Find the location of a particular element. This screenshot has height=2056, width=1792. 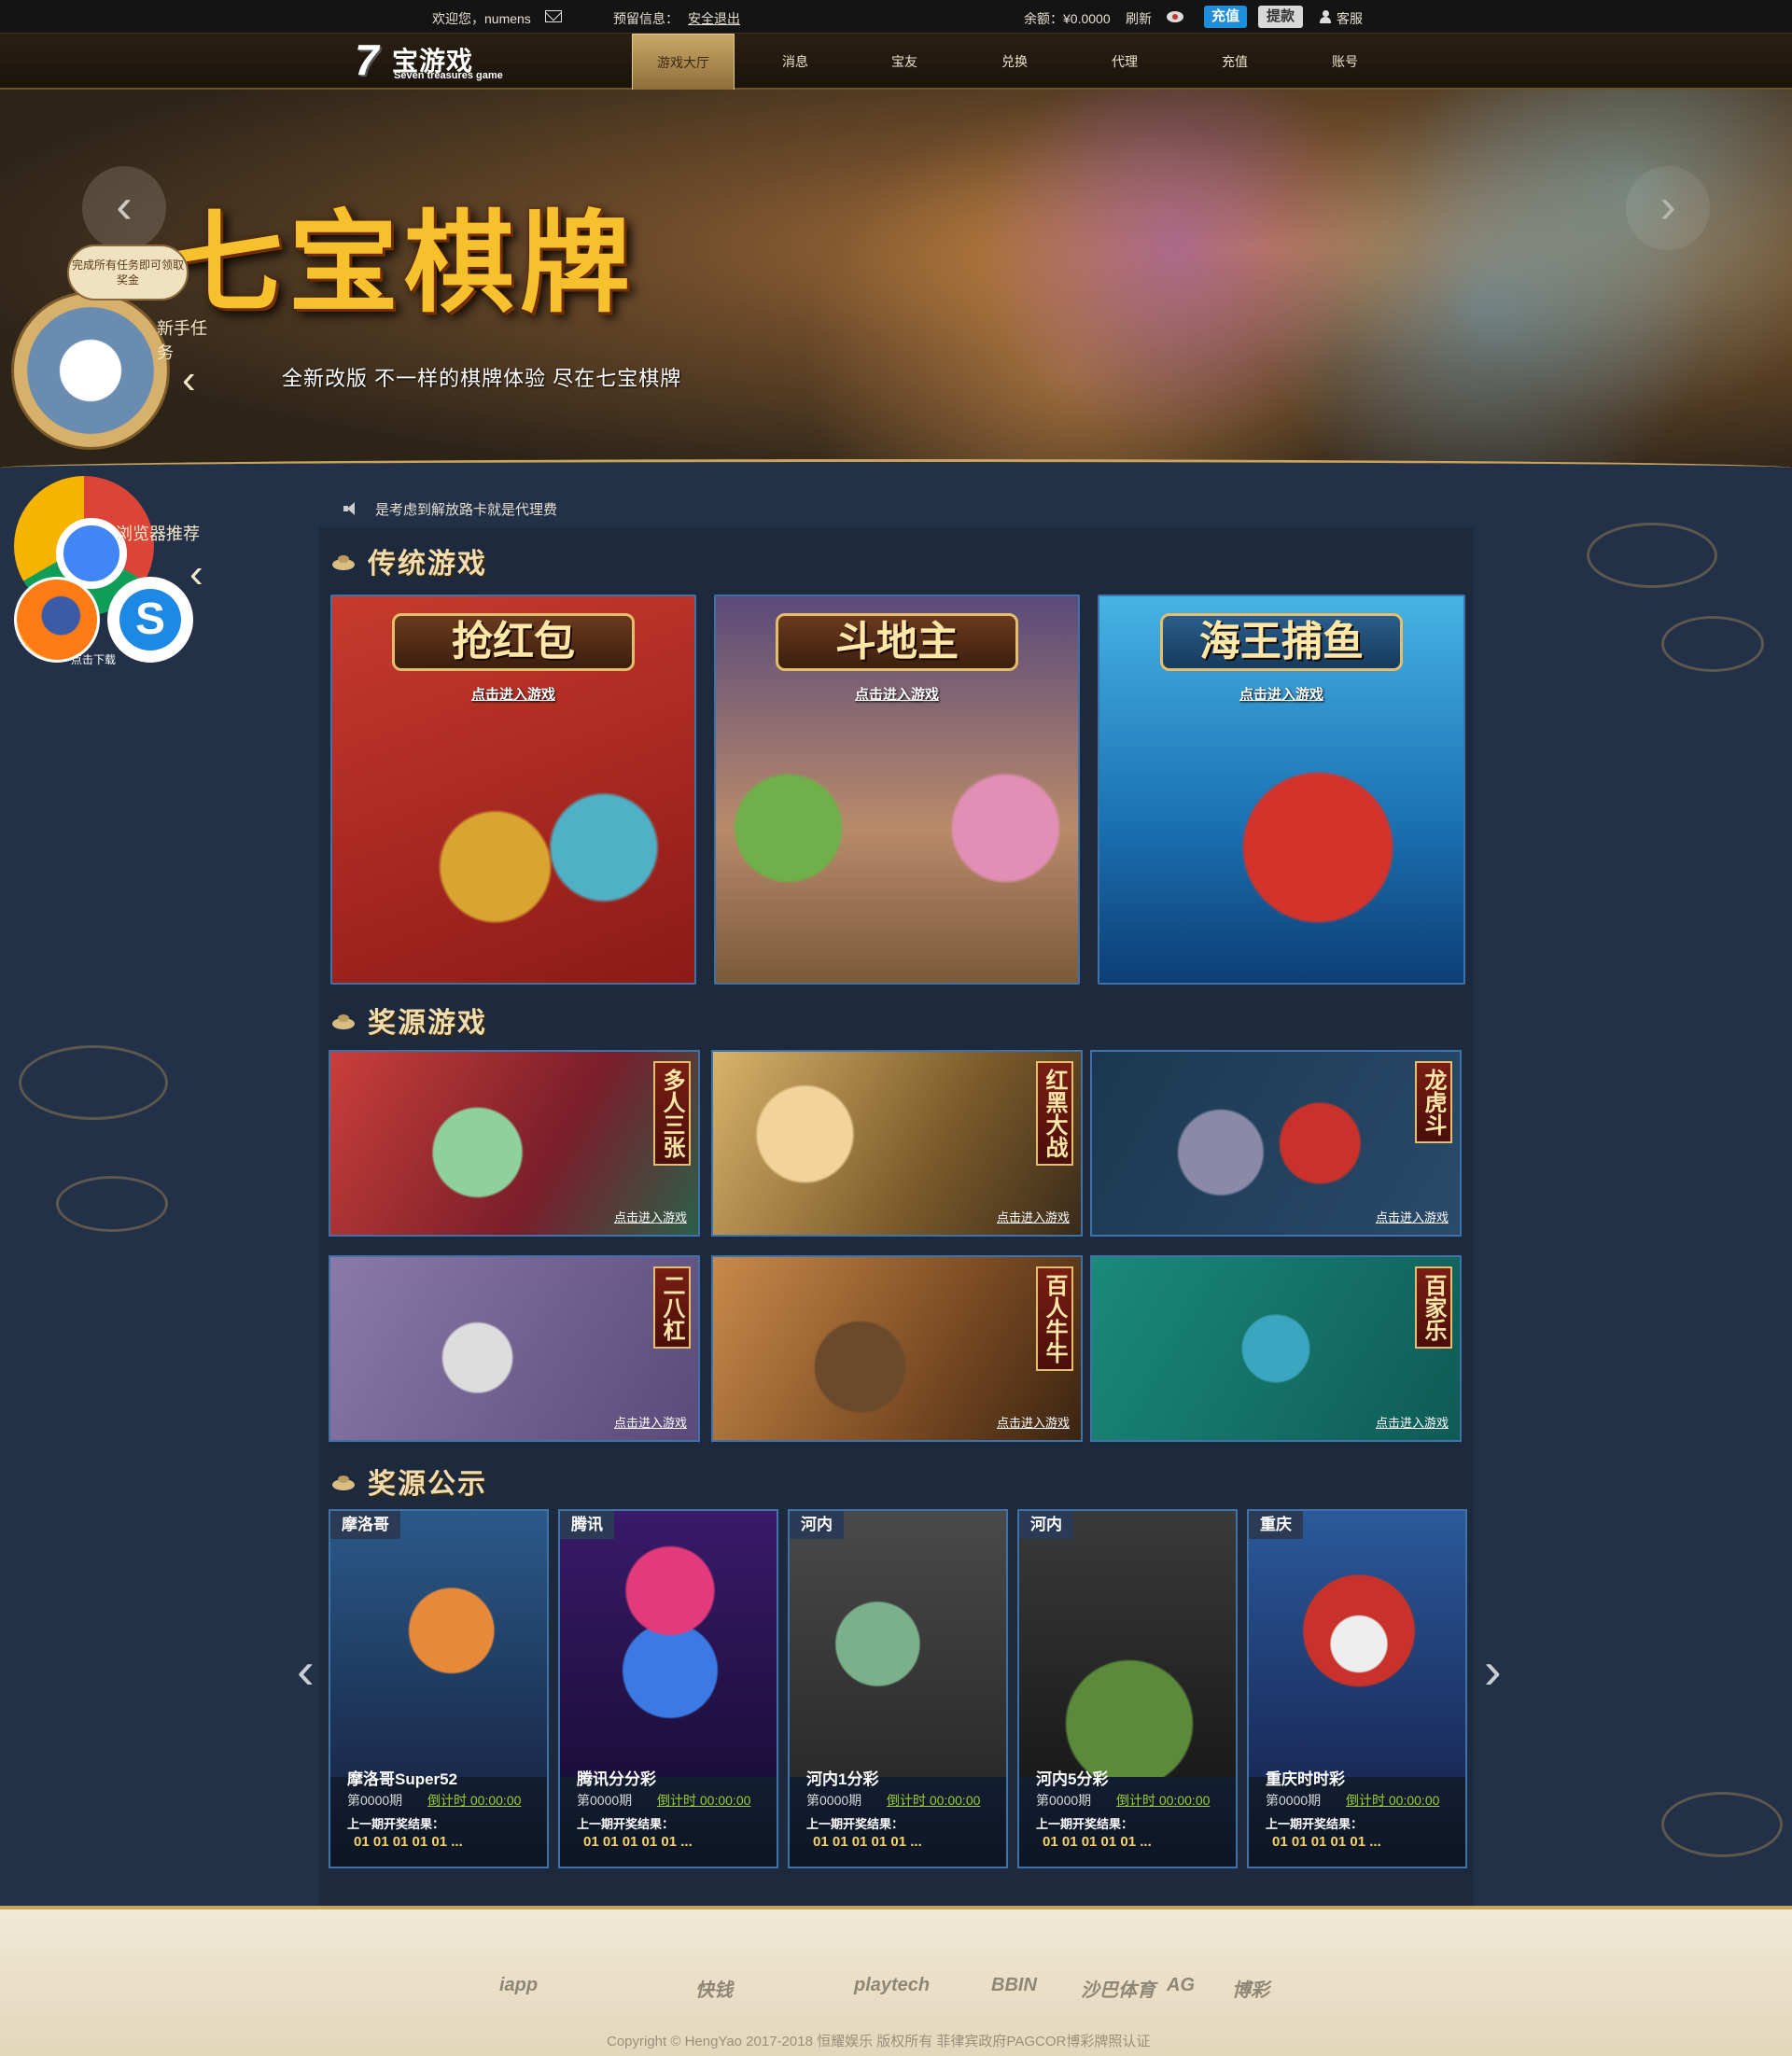

section-title-reward-public: 奖源公示 is located at coordinates (427, 1484).